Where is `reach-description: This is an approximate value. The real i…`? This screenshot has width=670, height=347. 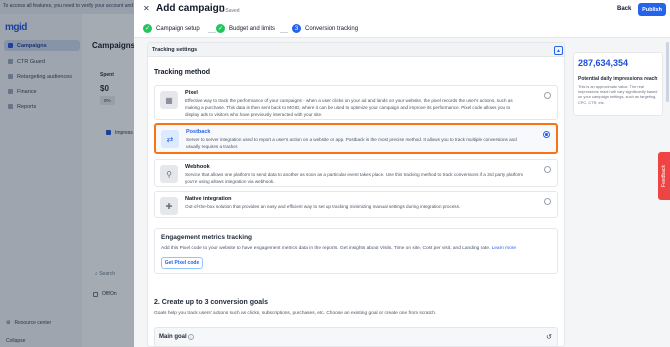 reach-description: This is an approximate value. The real i… is located at coordinates (618, 94).